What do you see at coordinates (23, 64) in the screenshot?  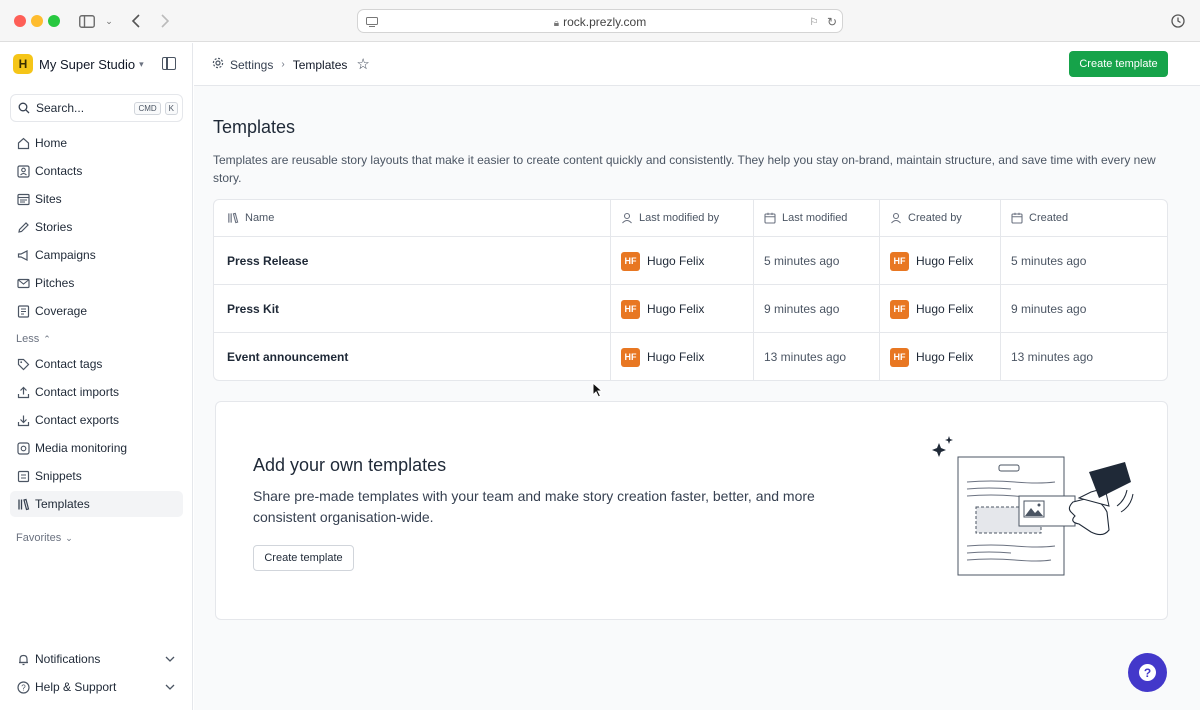 I see `workspace-logo: H` at bounding box center [23, 64].